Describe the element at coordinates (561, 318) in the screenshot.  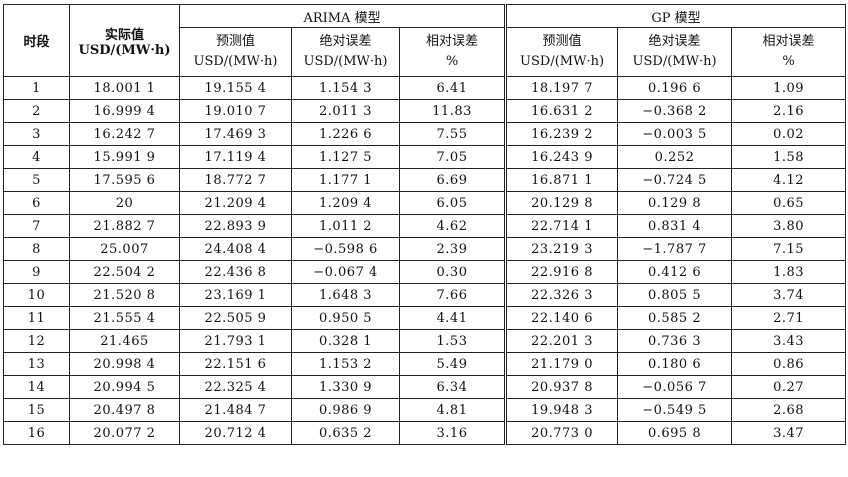
I see `gp-forecast-cell: 22.140 6` at that location.